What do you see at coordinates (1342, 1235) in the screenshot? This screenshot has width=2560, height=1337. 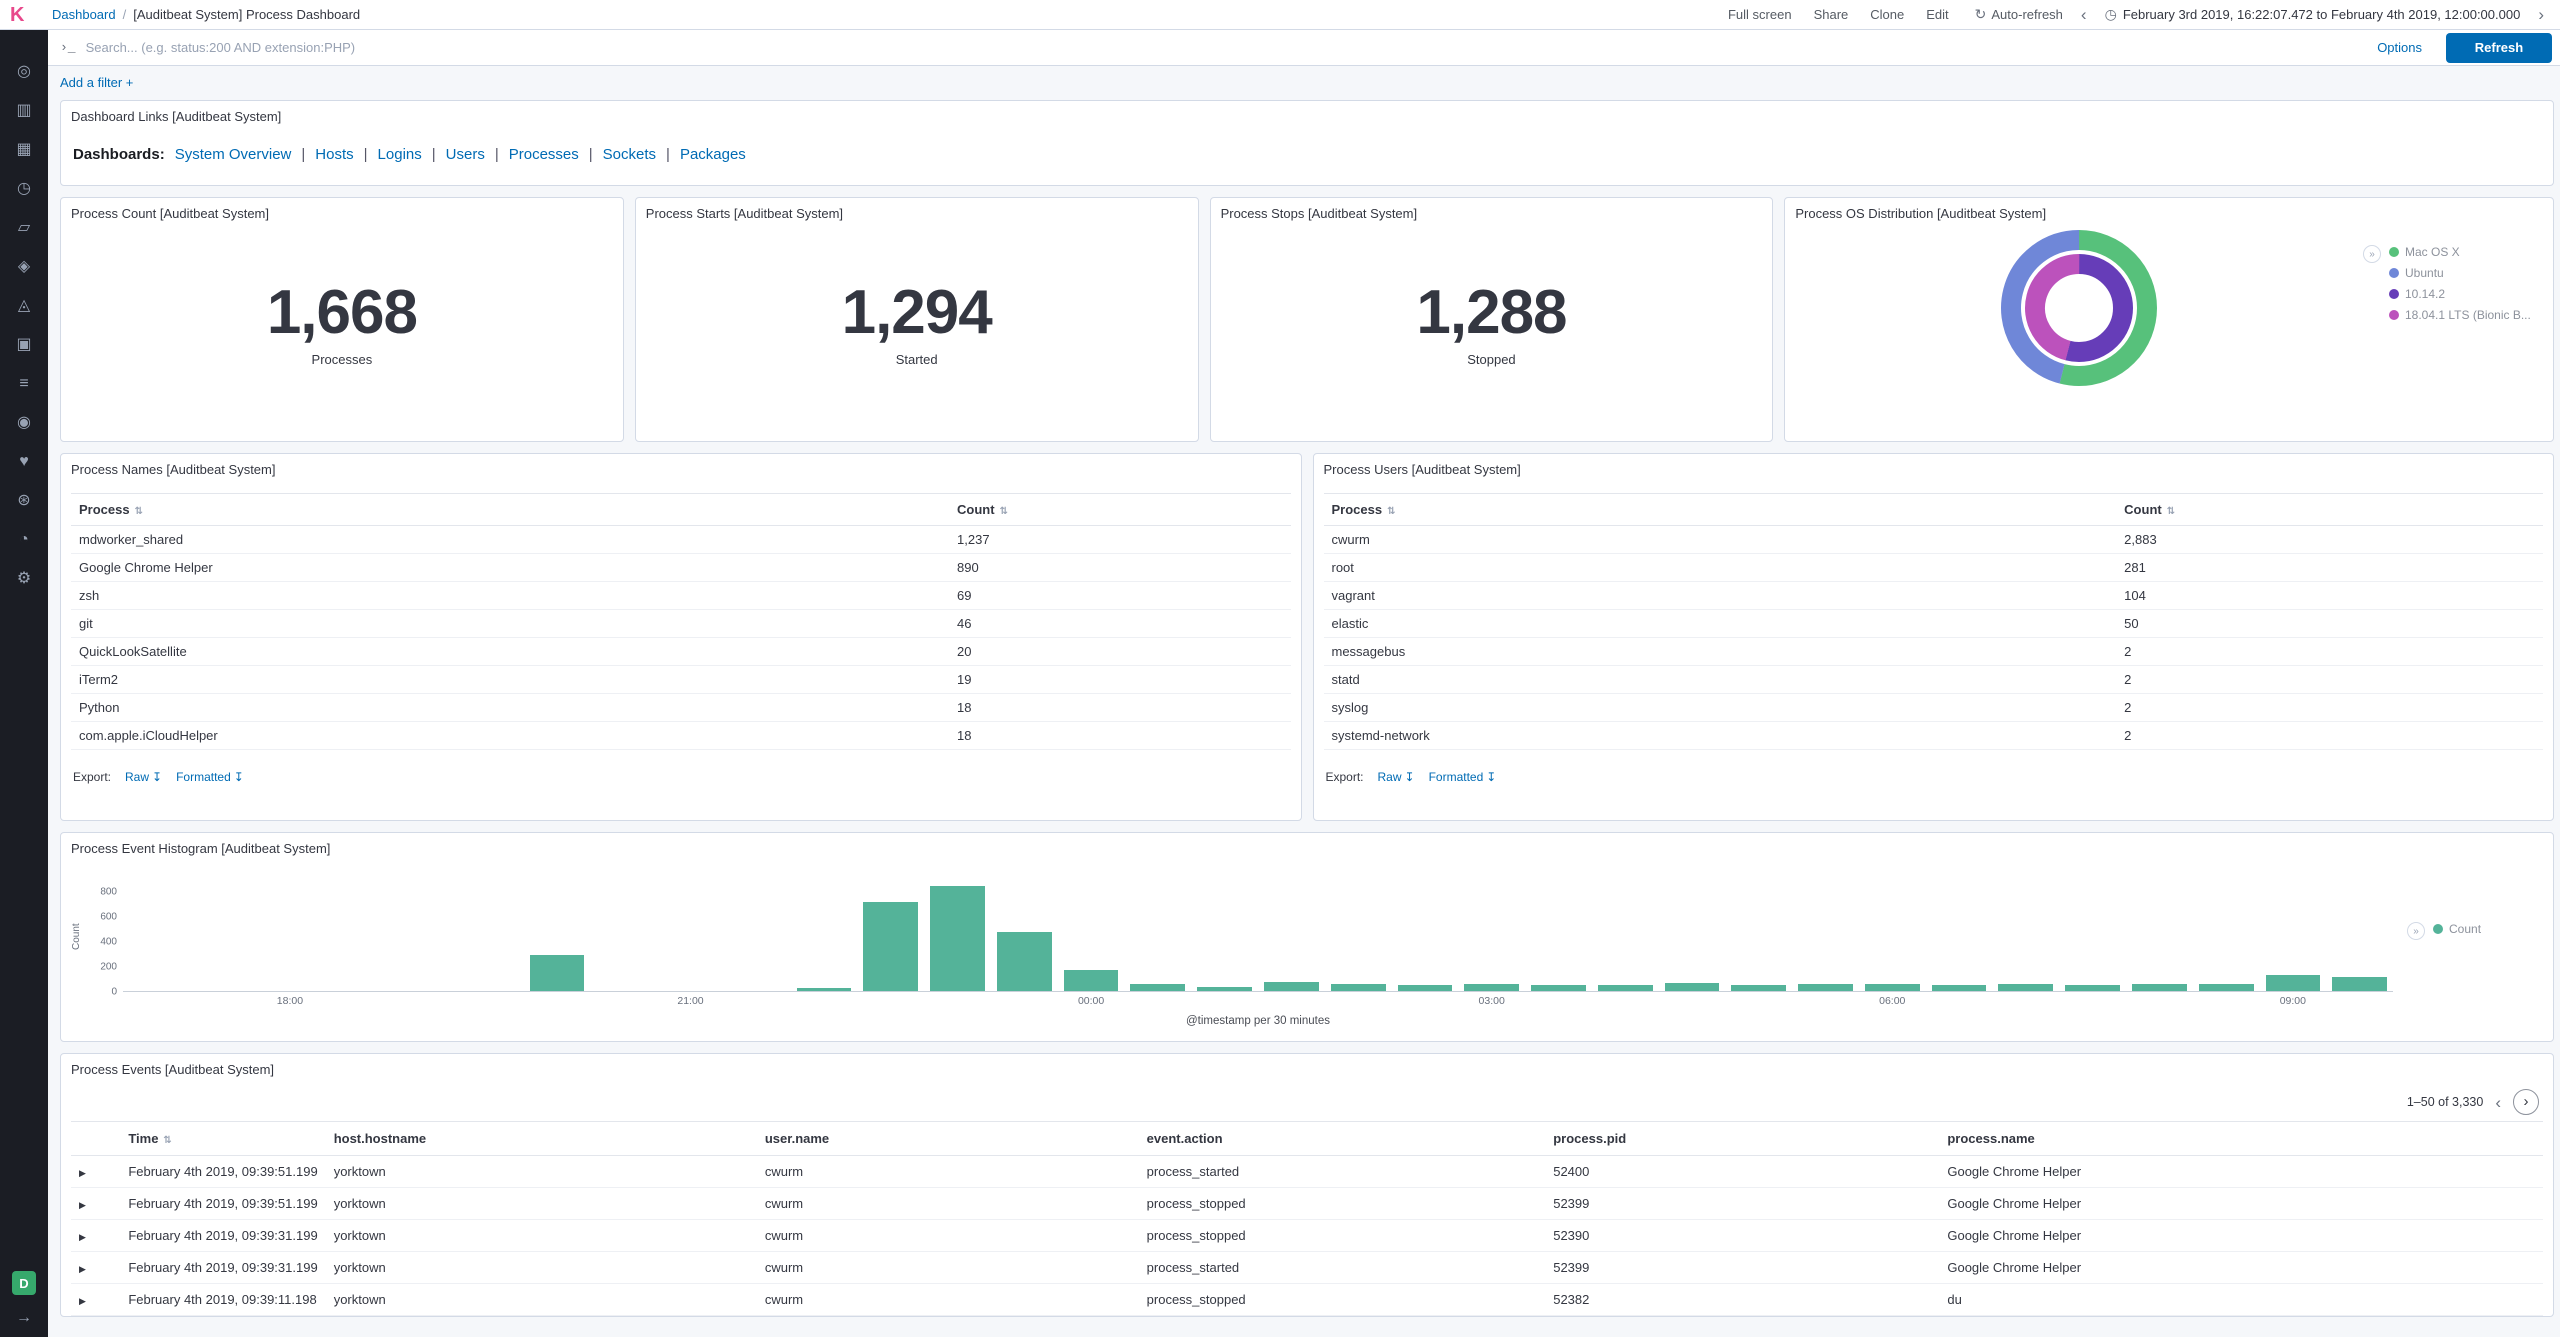 I see `event-action-cell: process_stopped` at bounding box center [1342, 1235].